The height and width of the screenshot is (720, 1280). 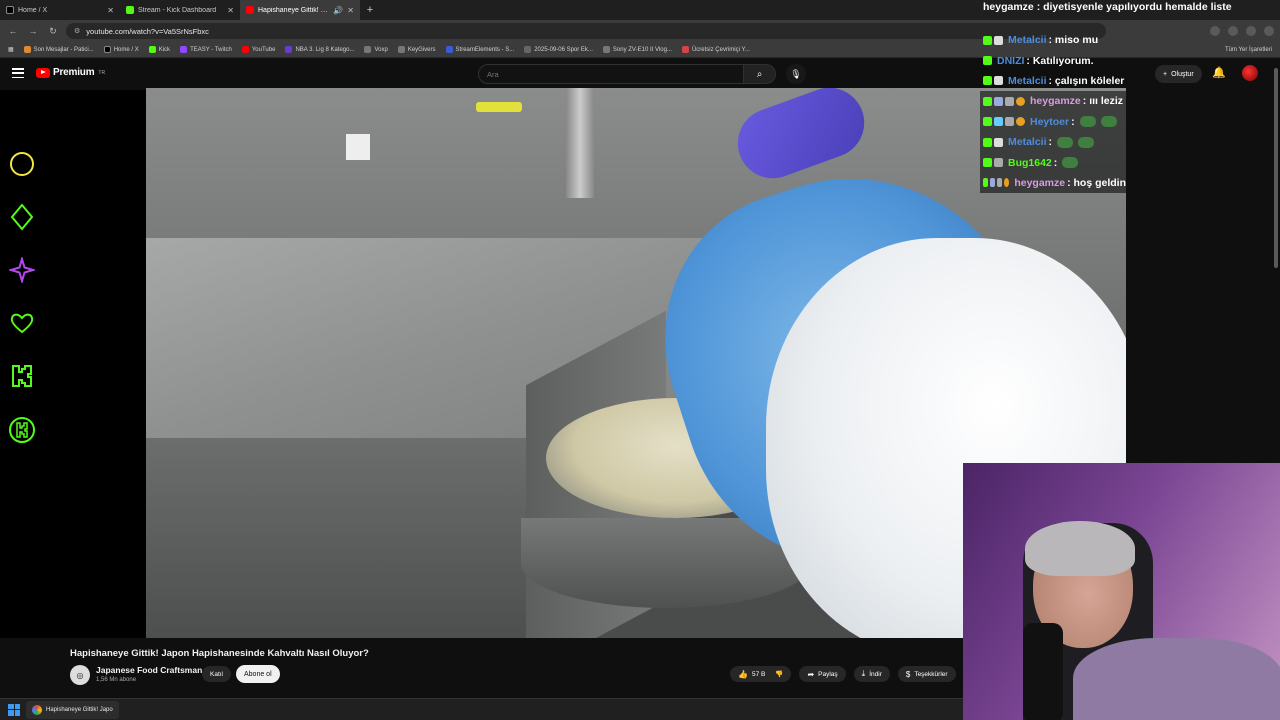 What do you see at coordinates (931, 674) in the screenshot?
I see `thanks-label: Teşekkürler` at bounding box center [931, 674].